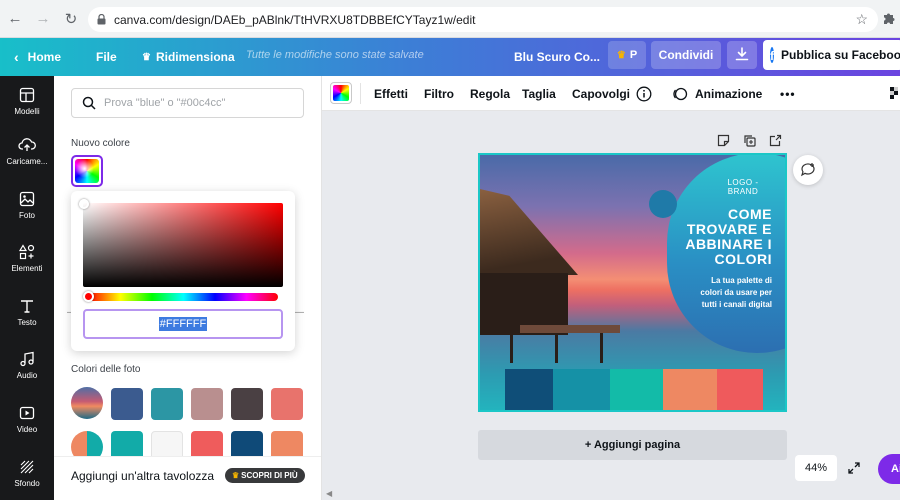 This screenshot has width=900, height=500. I want to click on resize-button: ♛ Ridimensiona, so click(188, 57).